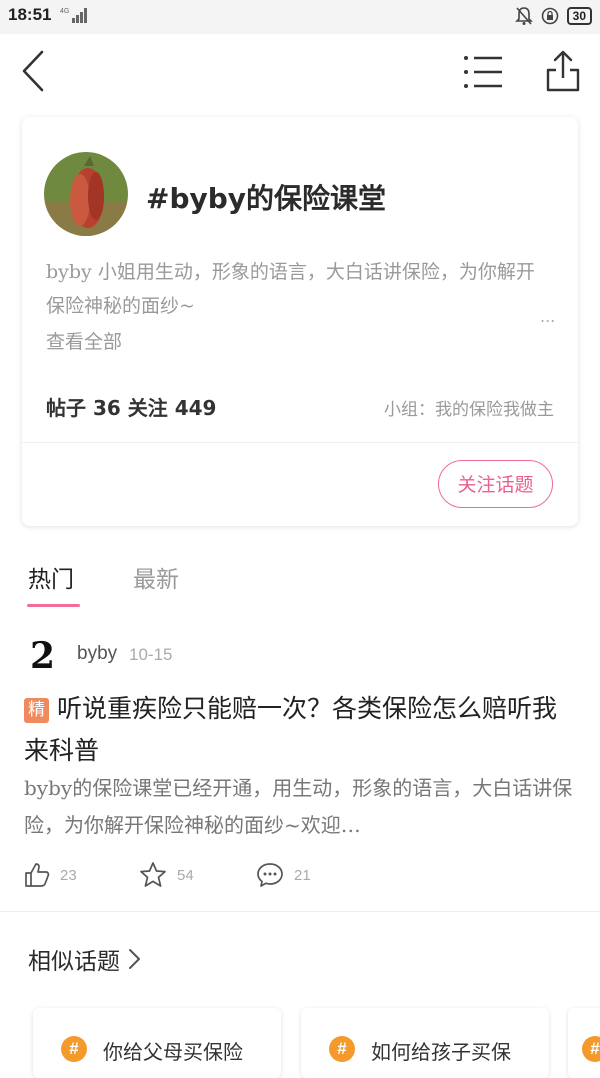  I want to click on similar-topic-card: #, so click(584, 1043).